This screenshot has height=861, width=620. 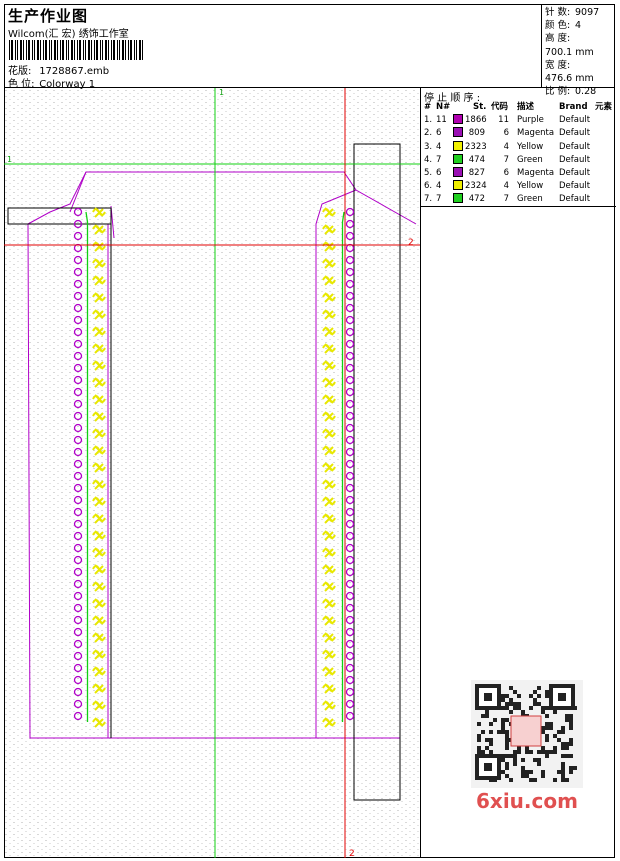 What do you see at coordinates (507, 120) in the screenshot?
I see `table-row: 1. 11 1866 11 Purple Default` at bounding box center [507, 120].